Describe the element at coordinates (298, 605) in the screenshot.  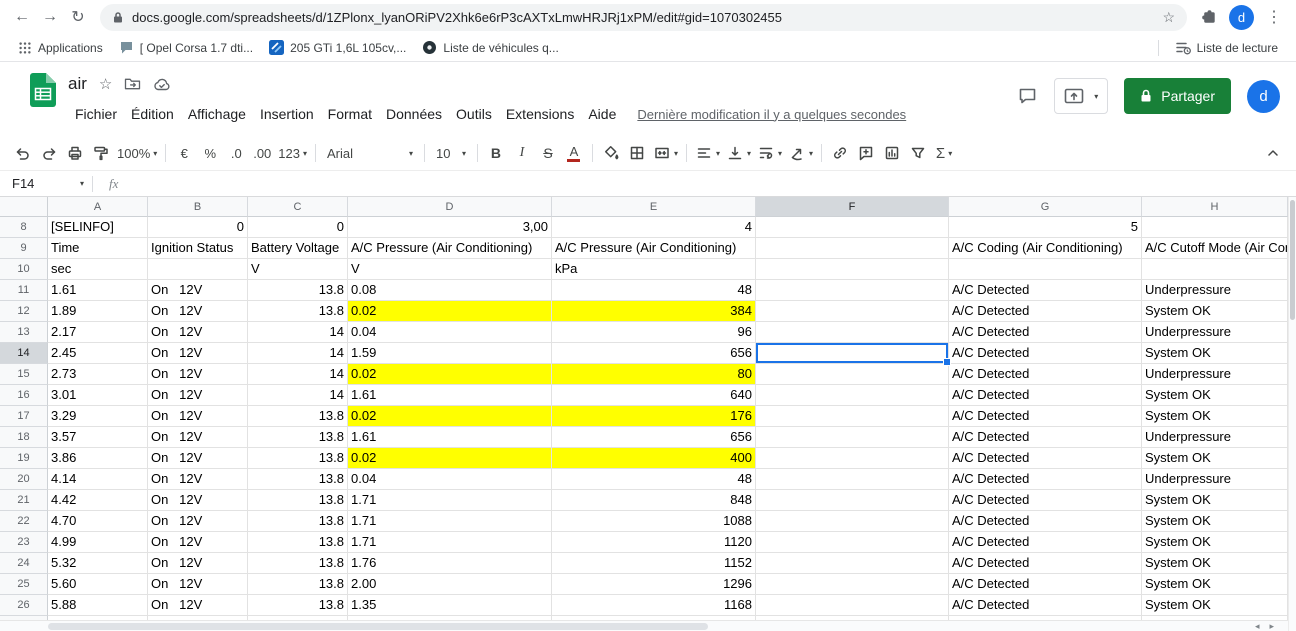
I see `cell-C26: 13.8` at that location.